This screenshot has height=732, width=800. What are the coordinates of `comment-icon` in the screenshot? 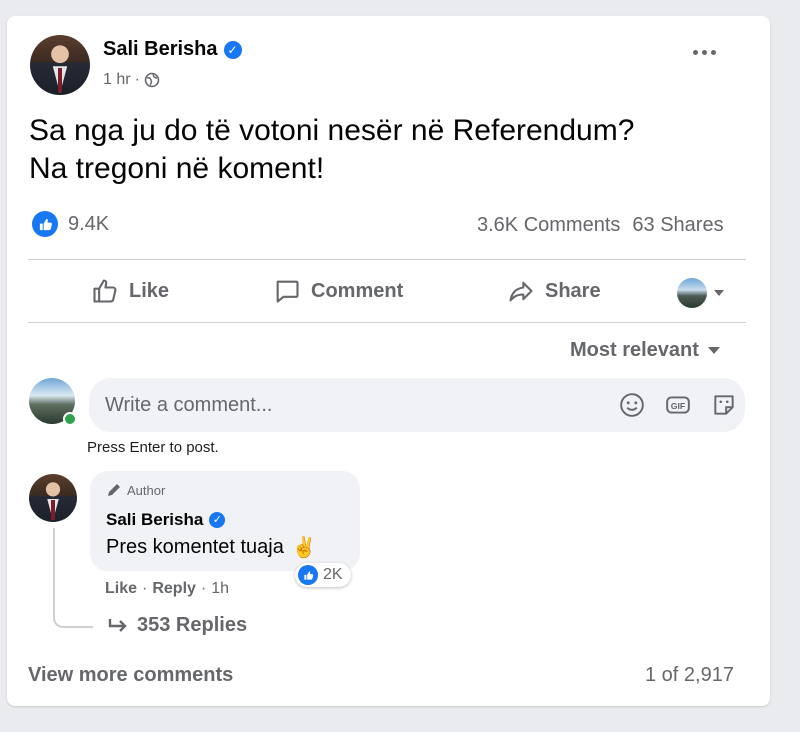 It's located at (287, 291).